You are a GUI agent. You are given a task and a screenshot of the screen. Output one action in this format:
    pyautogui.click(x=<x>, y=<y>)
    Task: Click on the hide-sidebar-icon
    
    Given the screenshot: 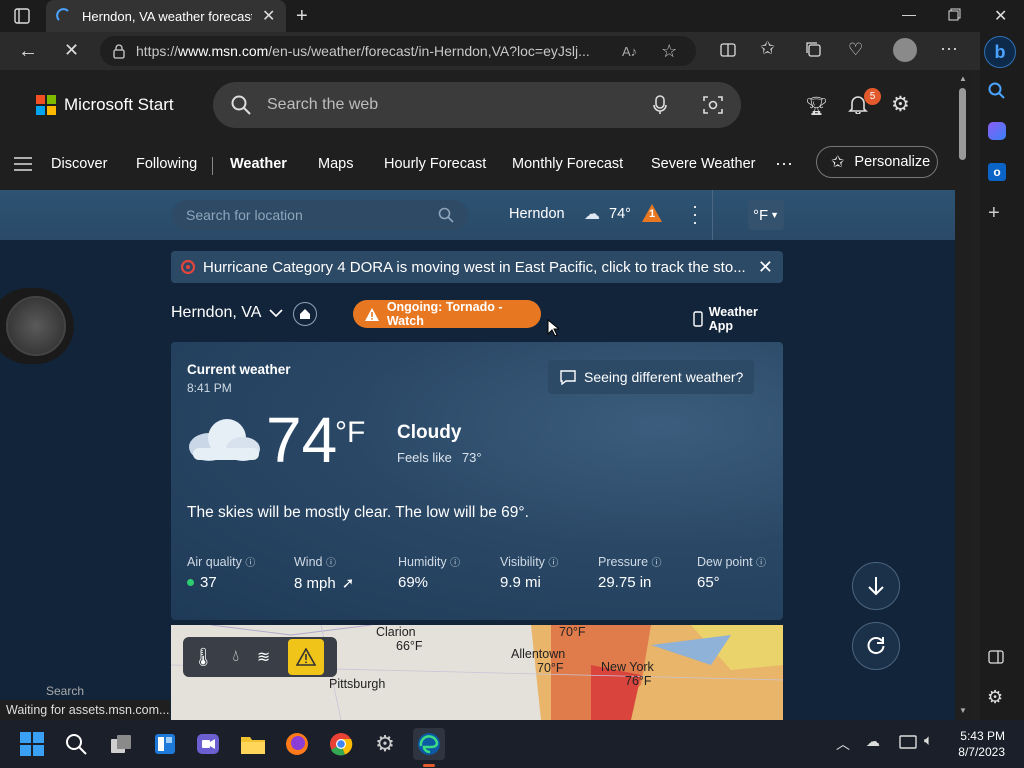 What is the action you would take?
    pyautogui.click(x=996, y=657)
    